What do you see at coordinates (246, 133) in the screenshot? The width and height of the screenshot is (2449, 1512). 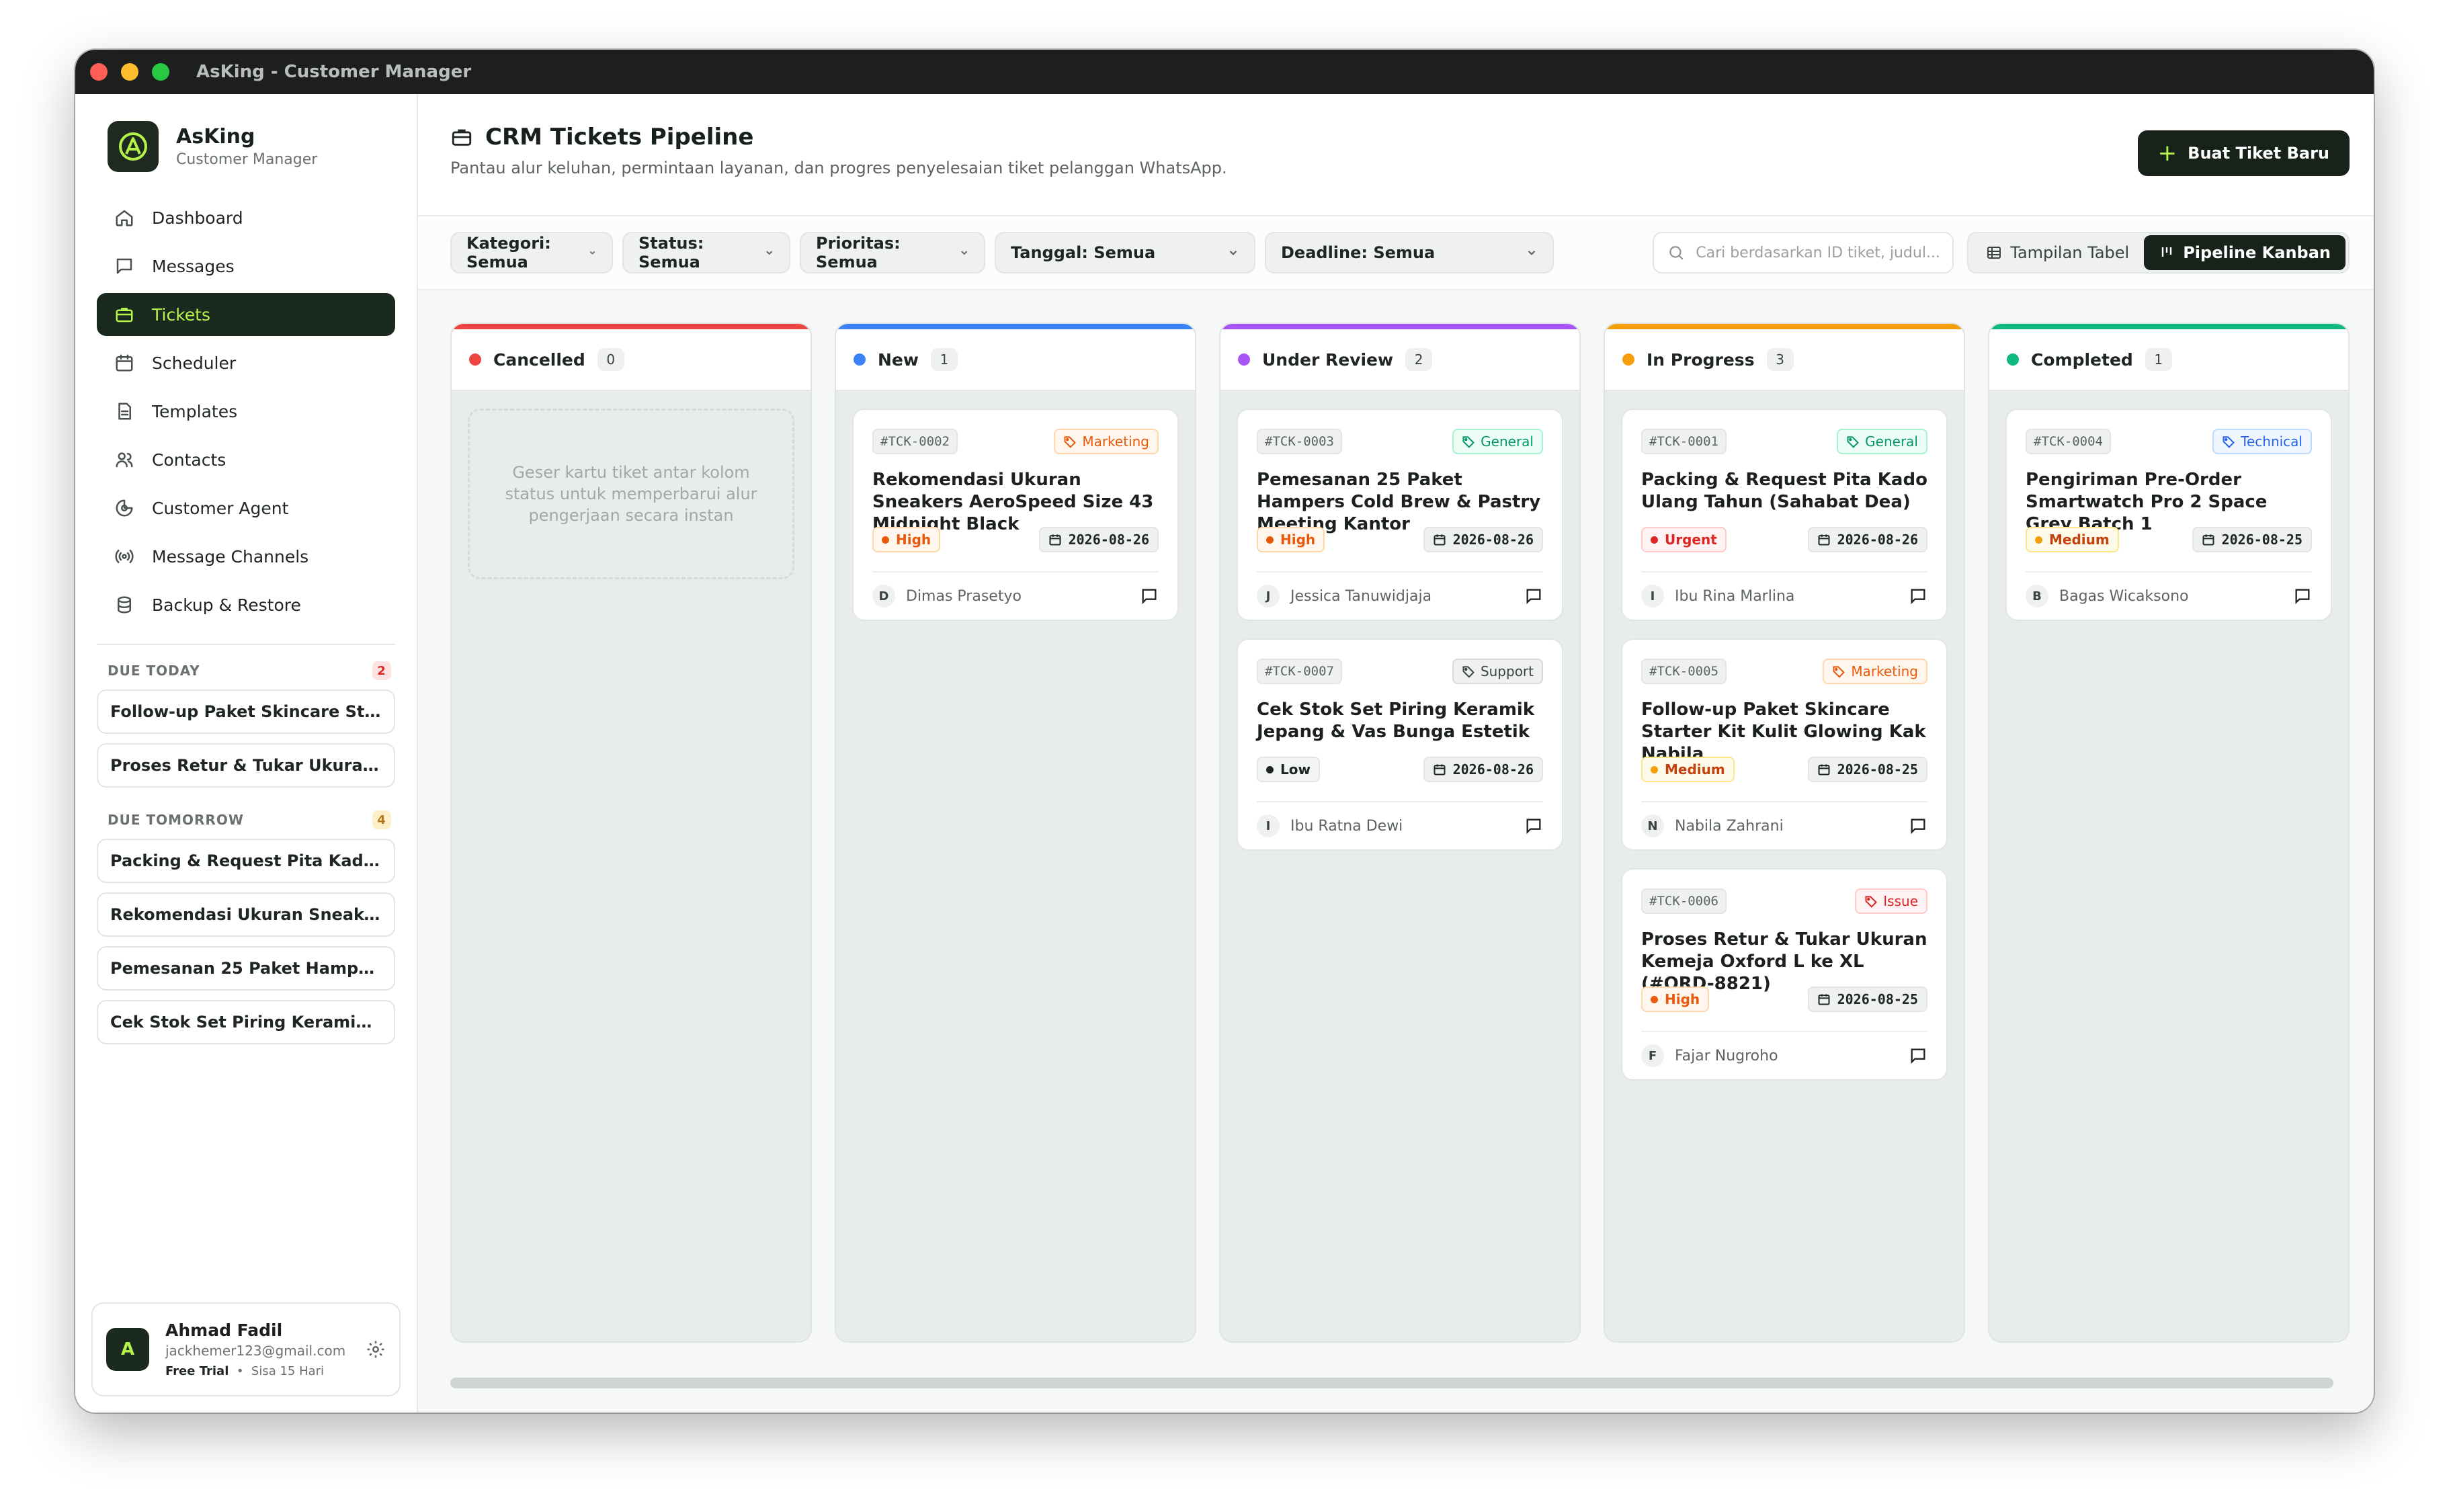 I see `brand: AsKing Customer Manager` at bounding box center [246, 133].